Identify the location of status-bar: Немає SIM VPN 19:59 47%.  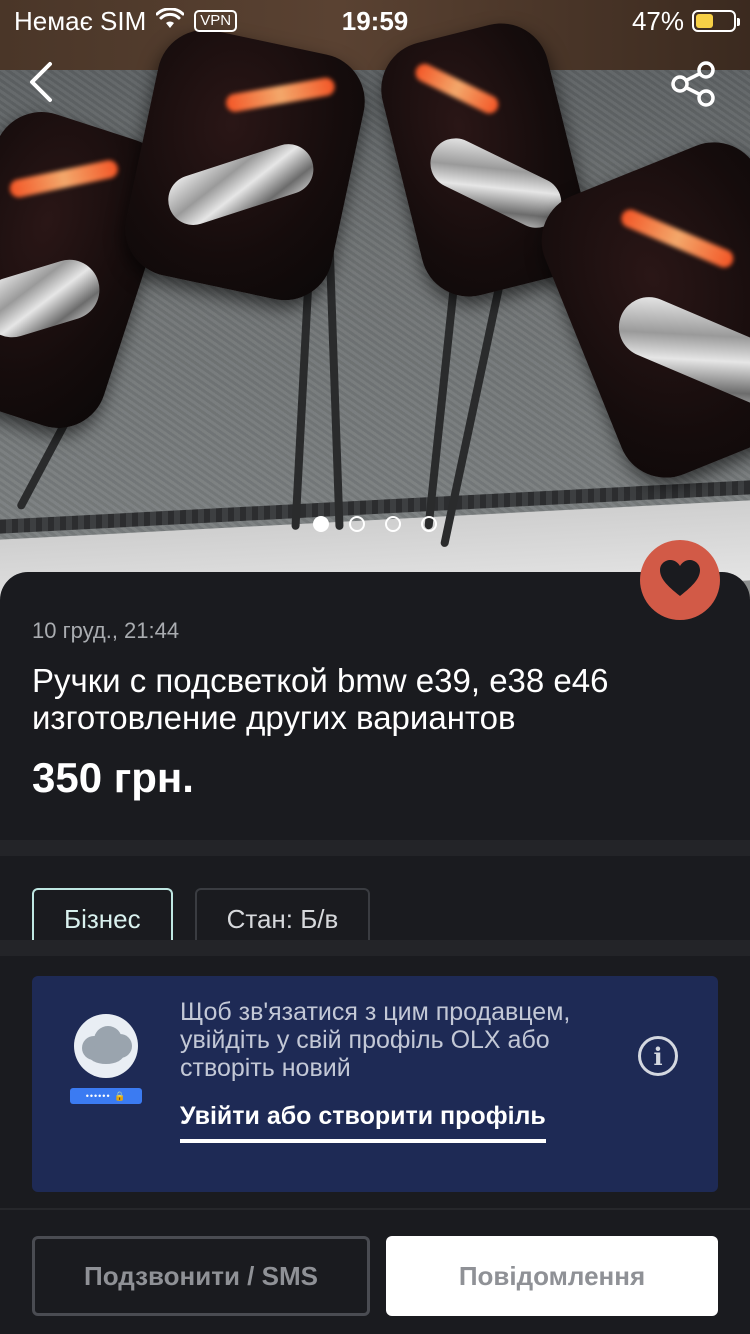
(375, 21).